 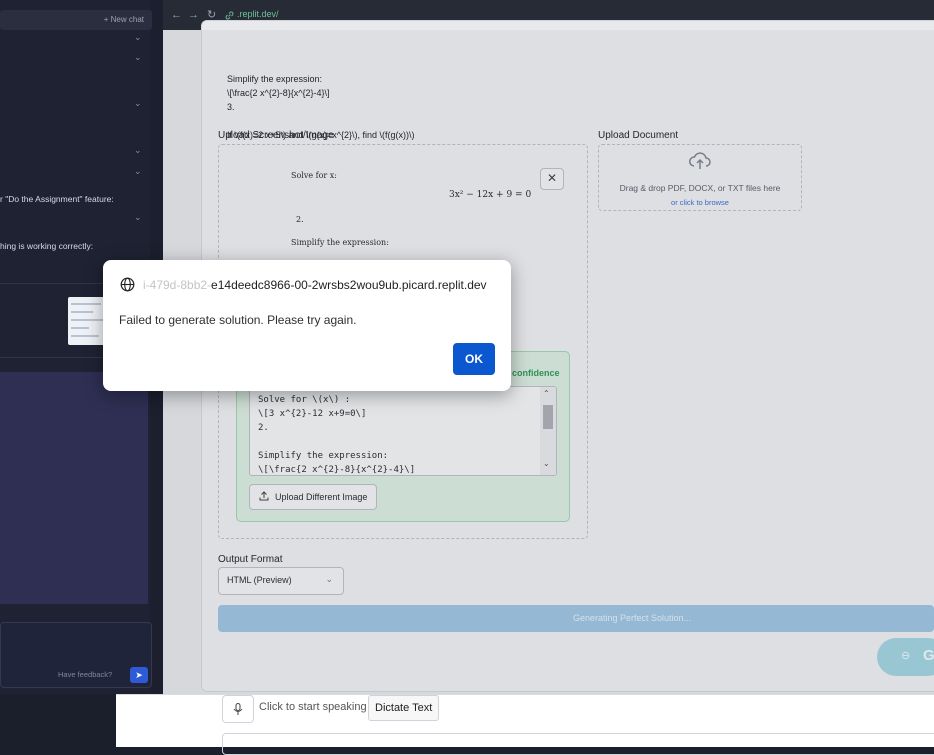 I want to click on microphone-icon, so click(x=238, y=708).